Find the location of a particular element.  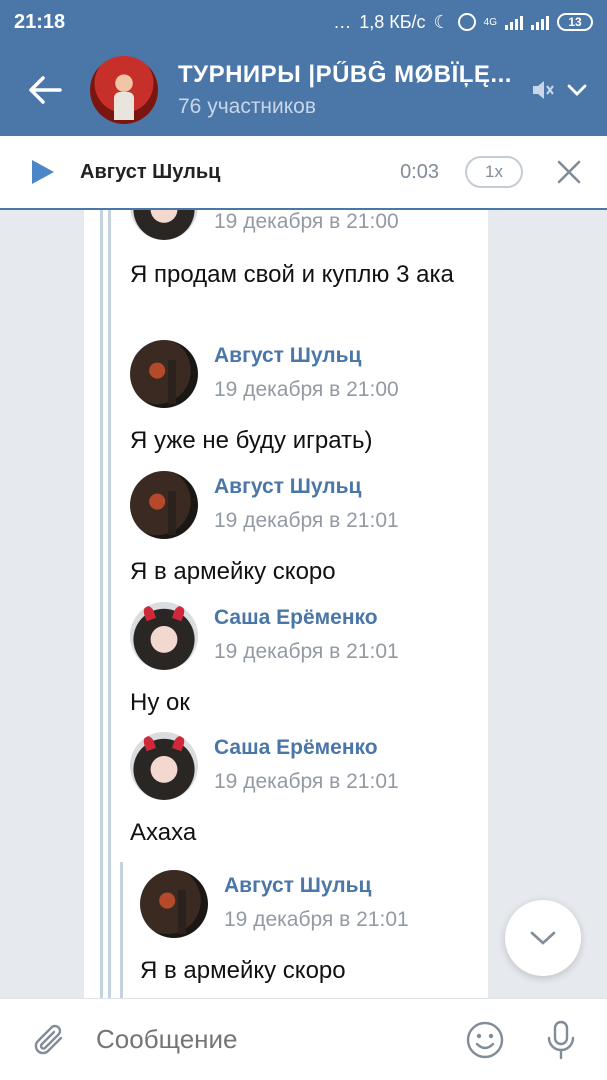

chat-menu-button is located at coordinates (577, 90).